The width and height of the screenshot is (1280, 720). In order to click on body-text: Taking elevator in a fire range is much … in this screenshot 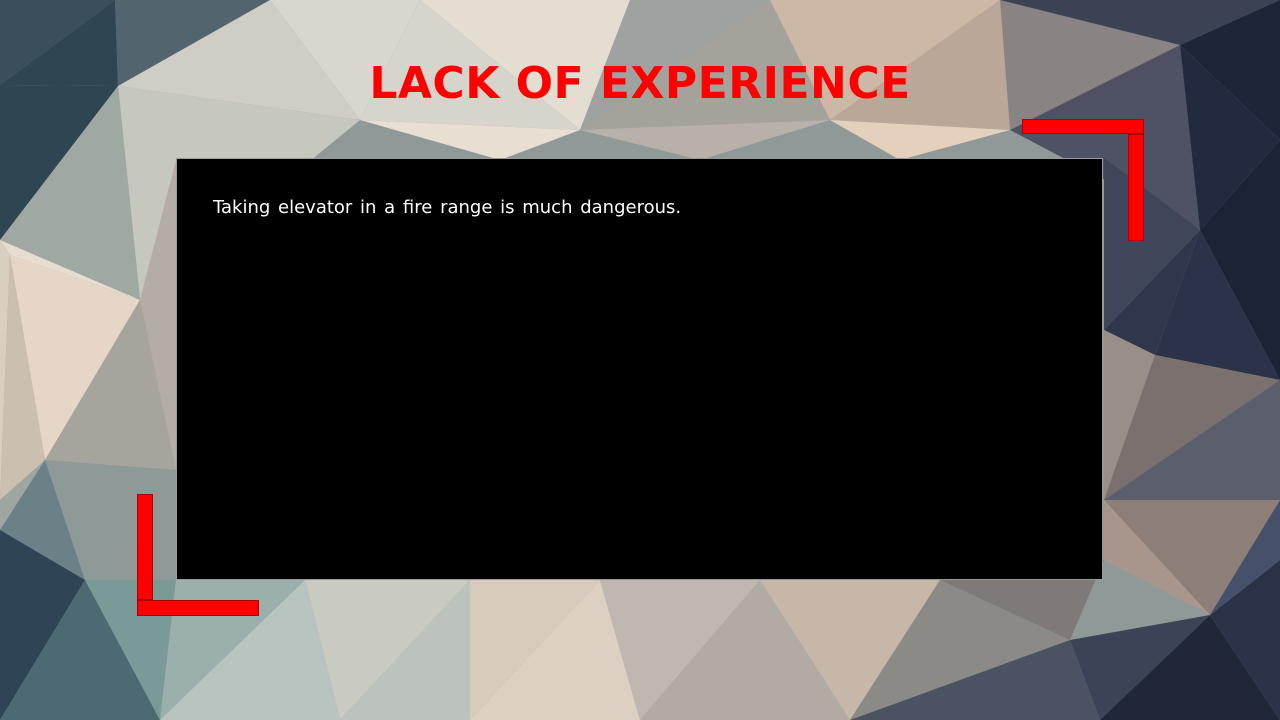, I will do `click(447, 207)`.